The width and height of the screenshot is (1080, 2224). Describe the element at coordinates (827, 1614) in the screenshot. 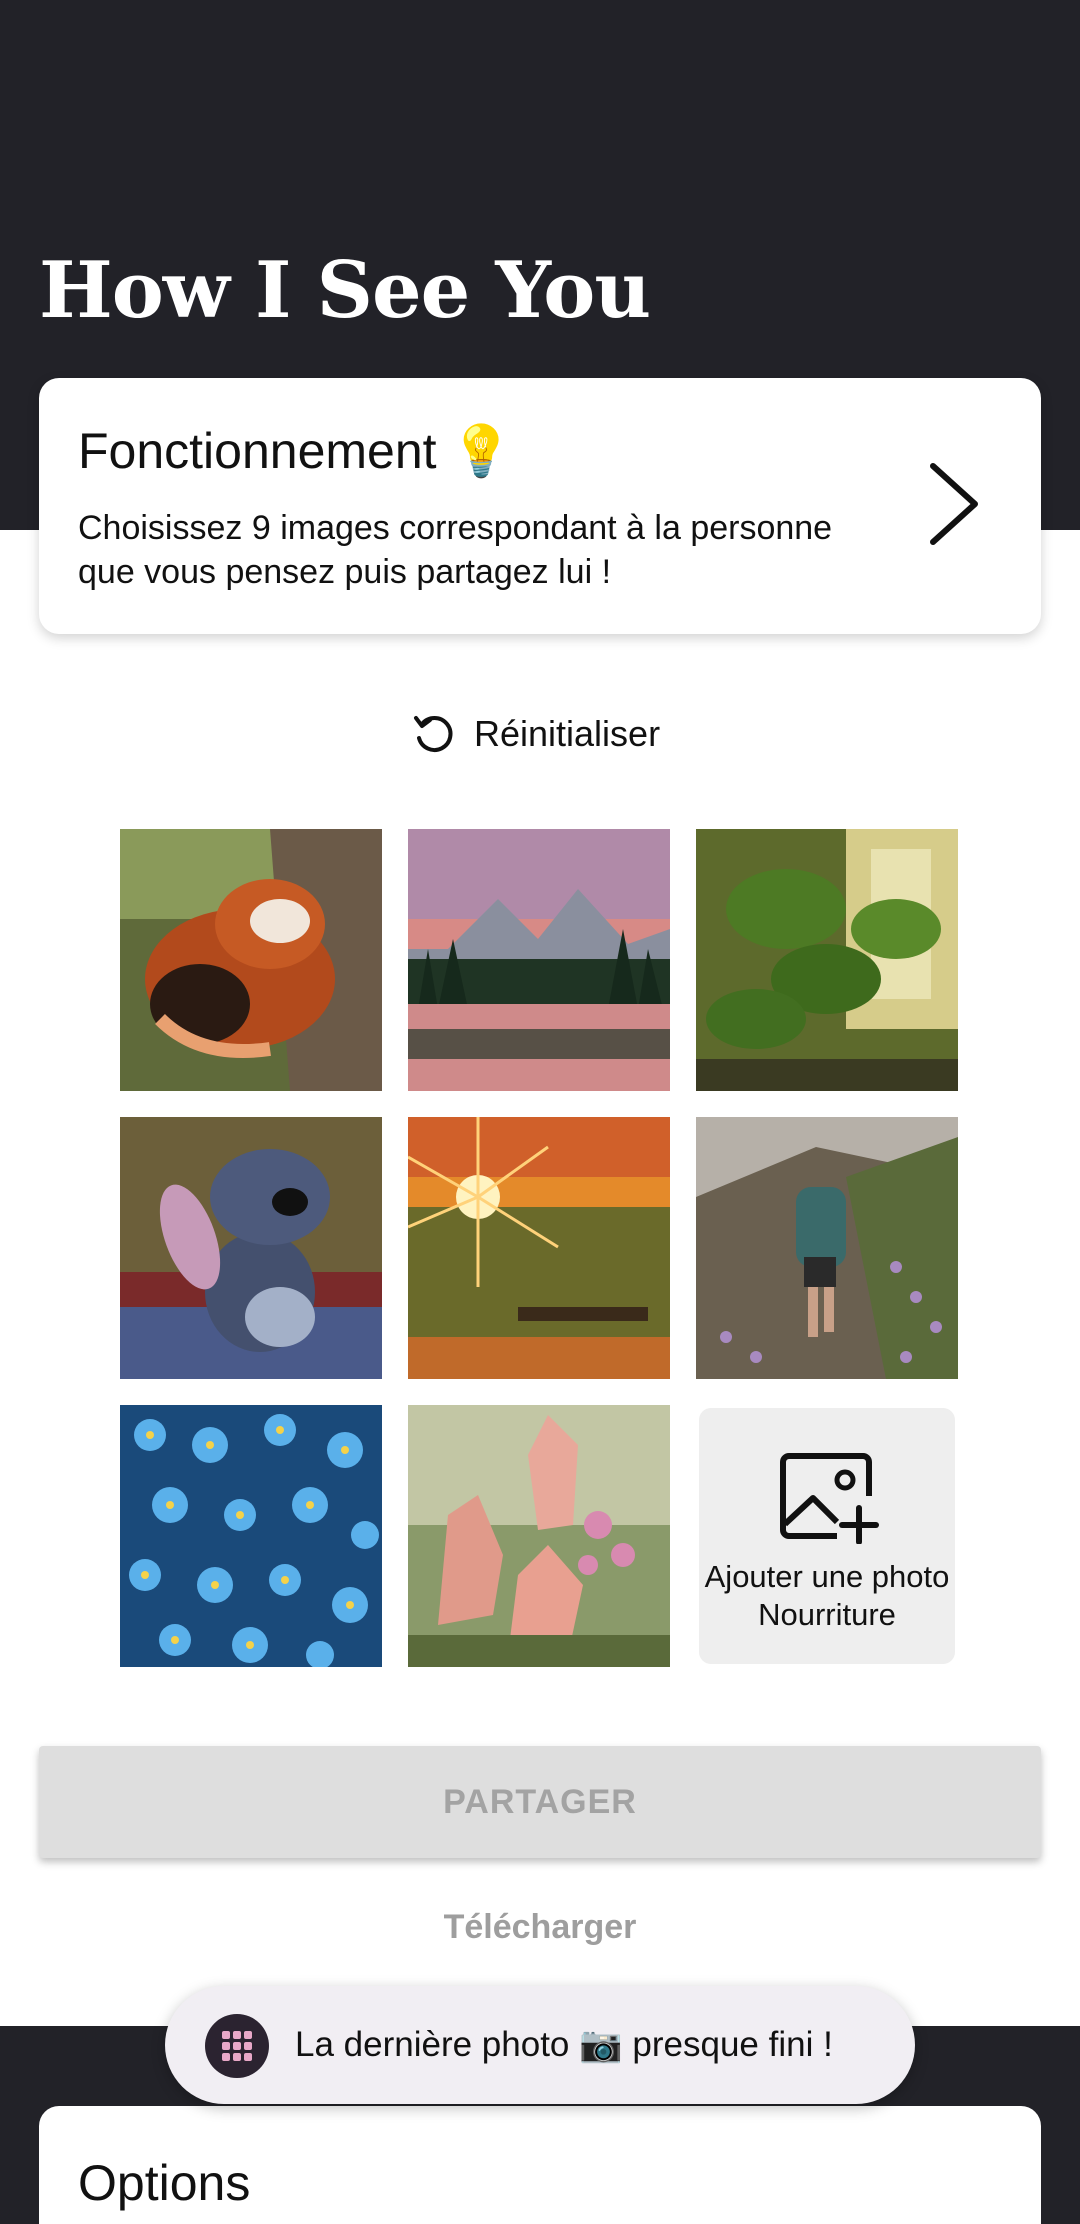

I see `add-photo-category: Nourriture` at that location.